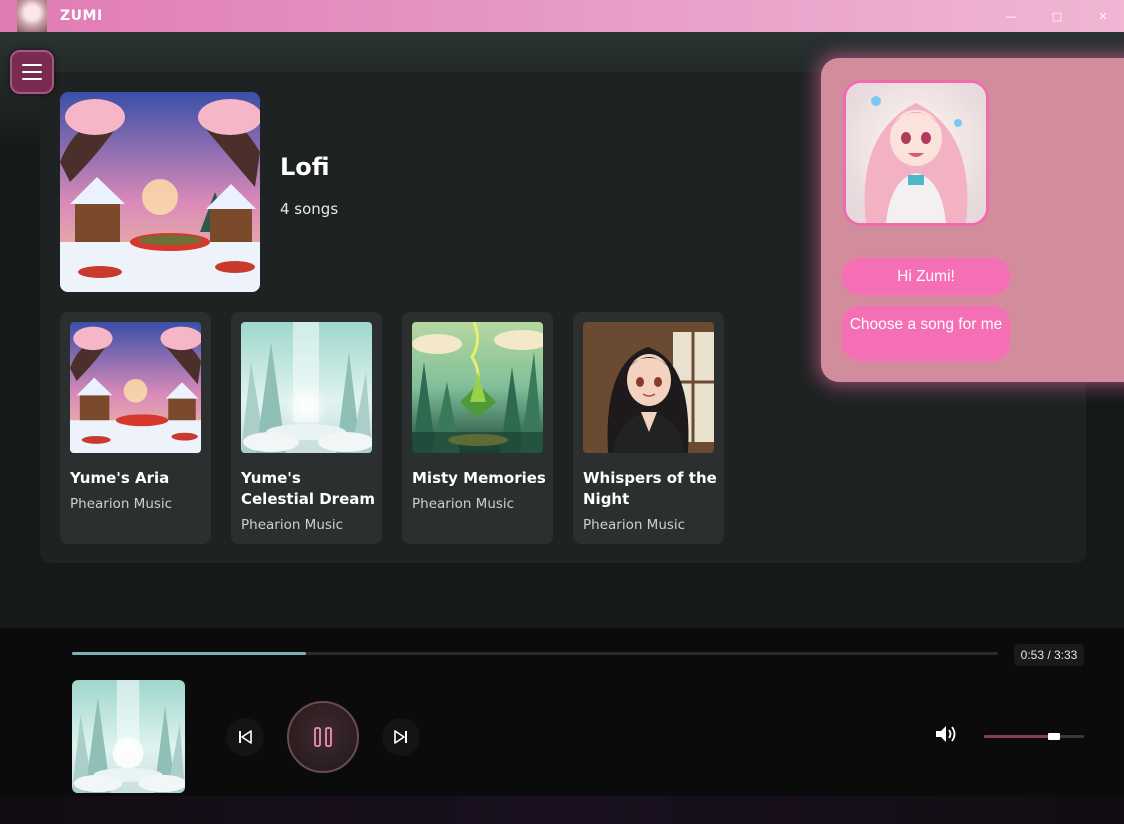  I want to click on zumi-avatar, so click(916, 153).